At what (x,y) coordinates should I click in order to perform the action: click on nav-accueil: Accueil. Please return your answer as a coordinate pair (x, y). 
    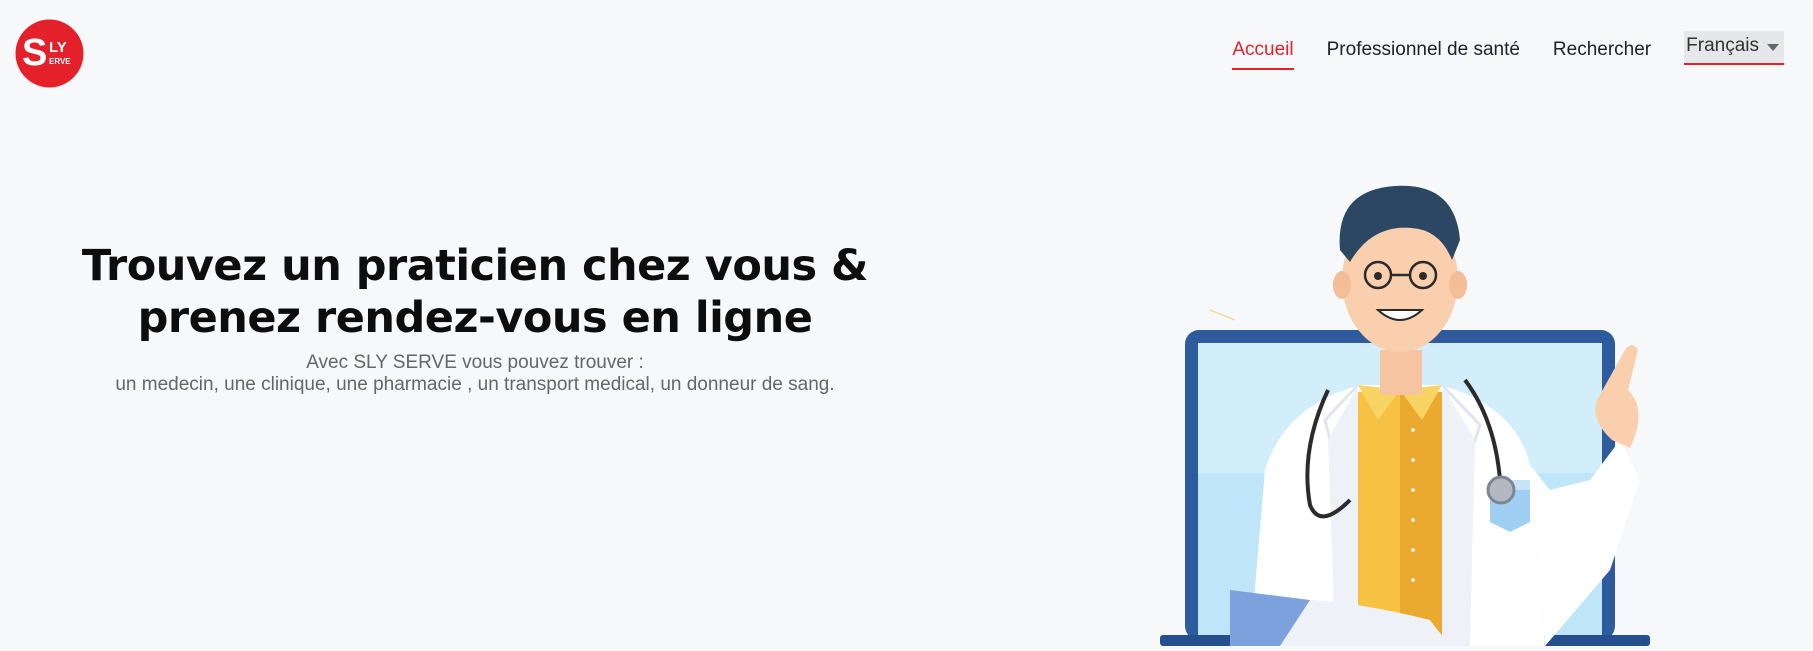
    Looking at the image, I should click on (1263, 54).